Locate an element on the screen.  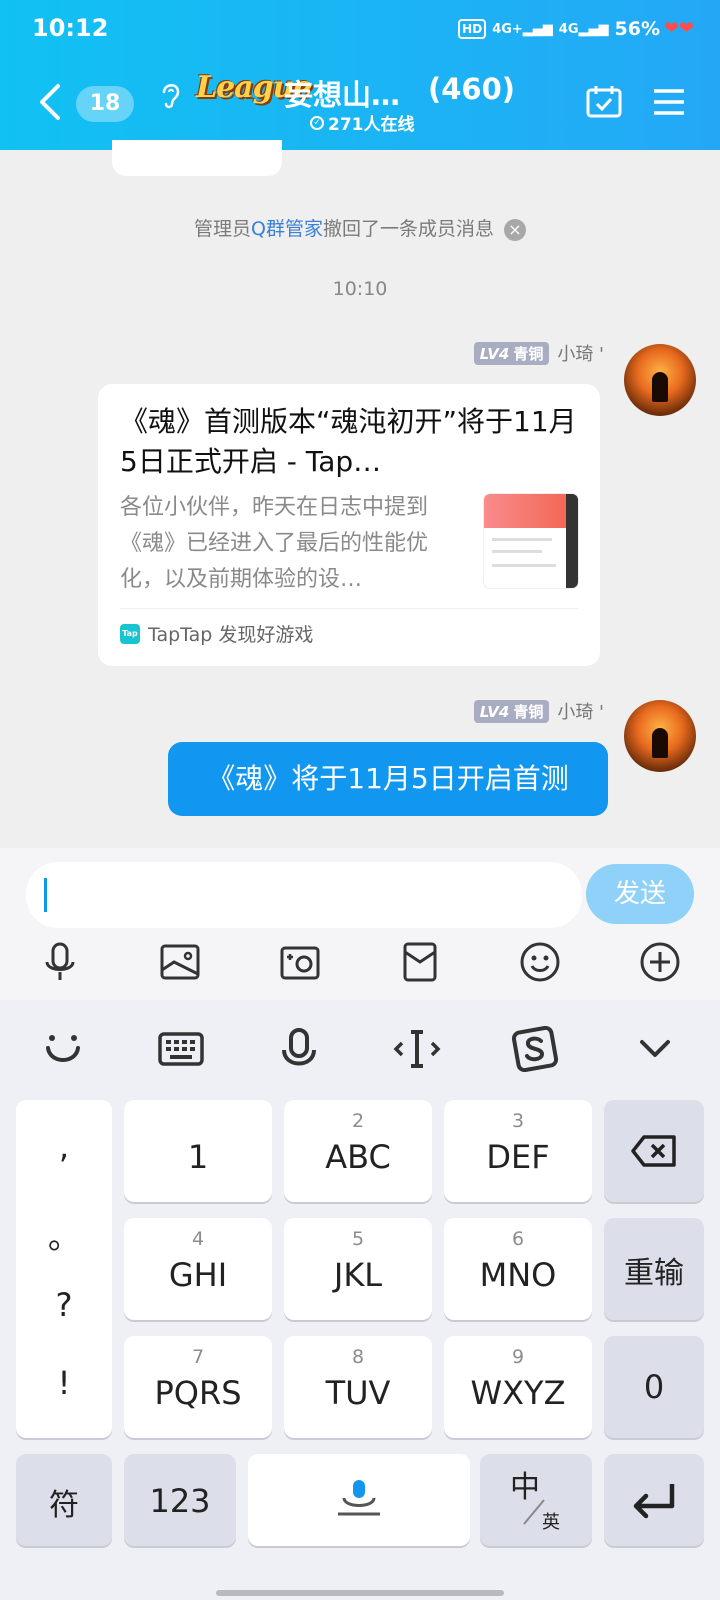
language-switch-key: 中 英 is located at coordinates (536, 1500).